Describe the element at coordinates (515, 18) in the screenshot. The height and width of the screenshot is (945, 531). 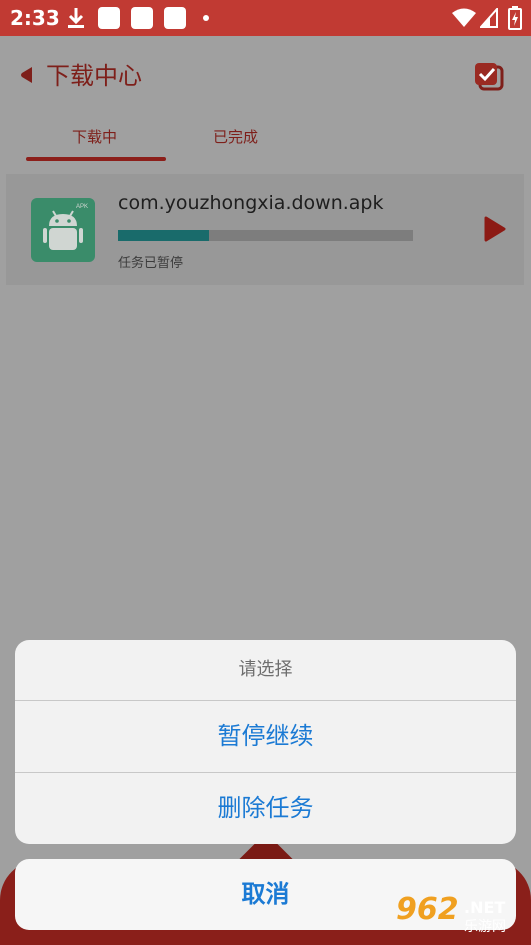
I see `battery-icon` at that location.